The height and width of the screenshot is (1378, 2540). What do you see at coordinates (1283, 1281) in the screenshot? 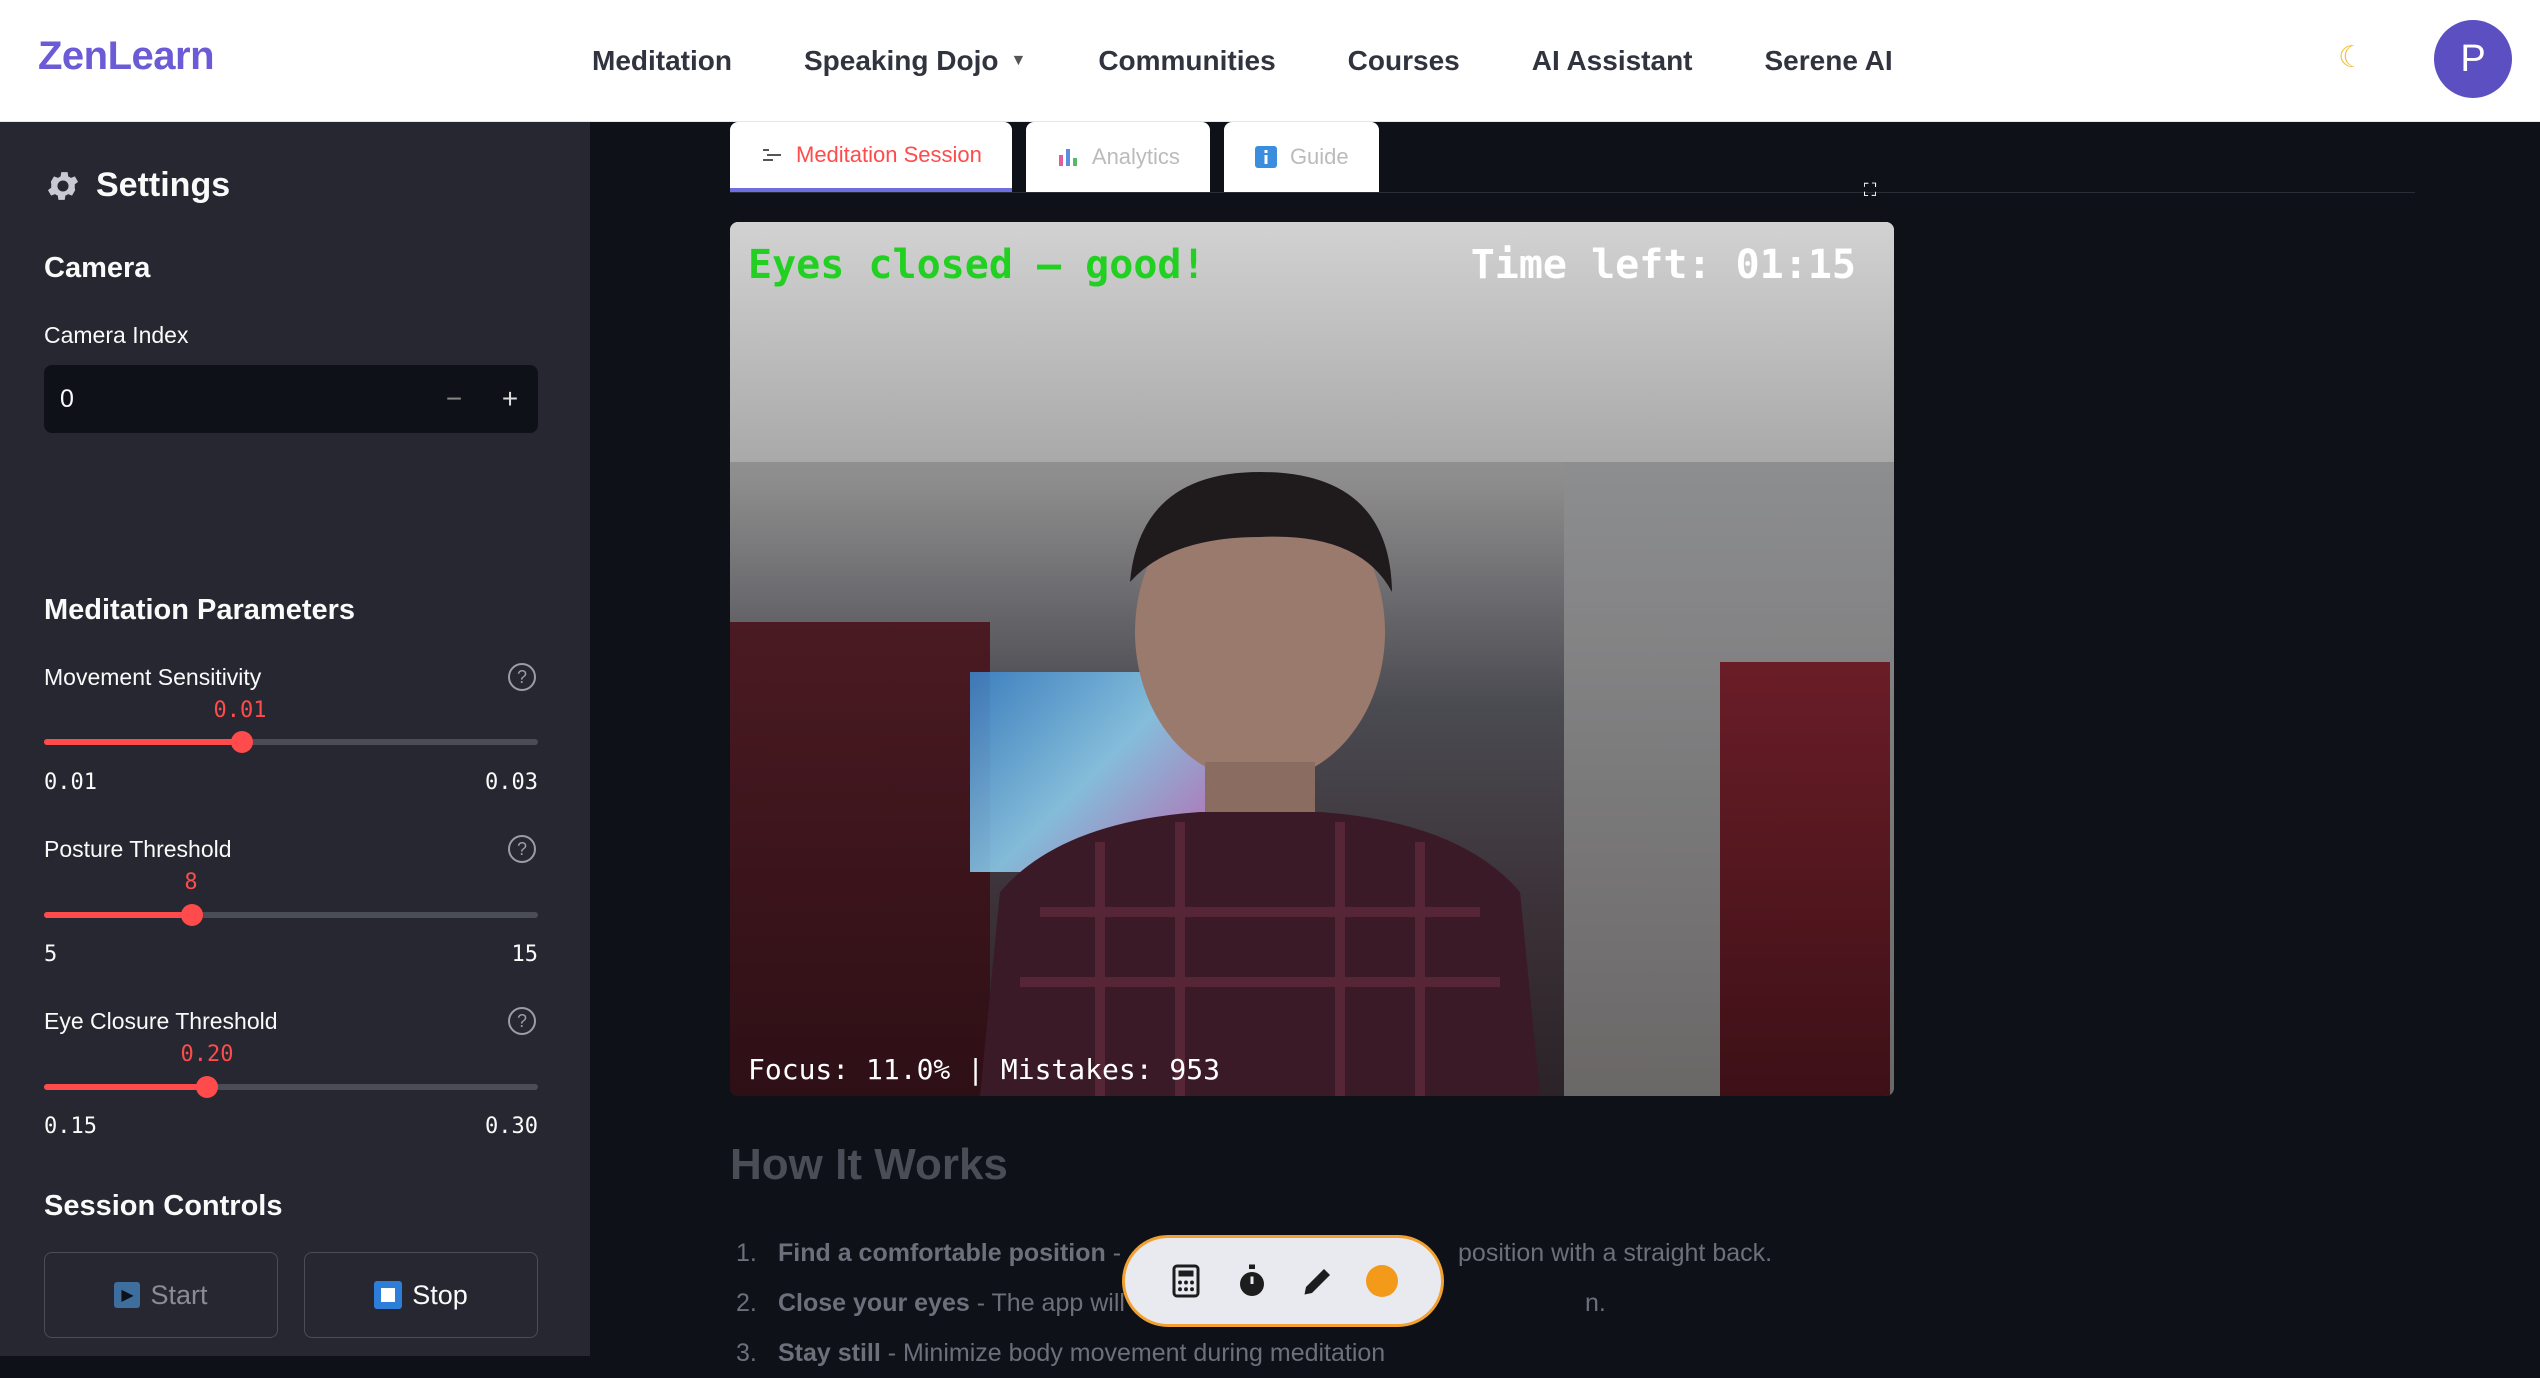
I see `floating-tool-bar` at bounding box center [1283, 1281].